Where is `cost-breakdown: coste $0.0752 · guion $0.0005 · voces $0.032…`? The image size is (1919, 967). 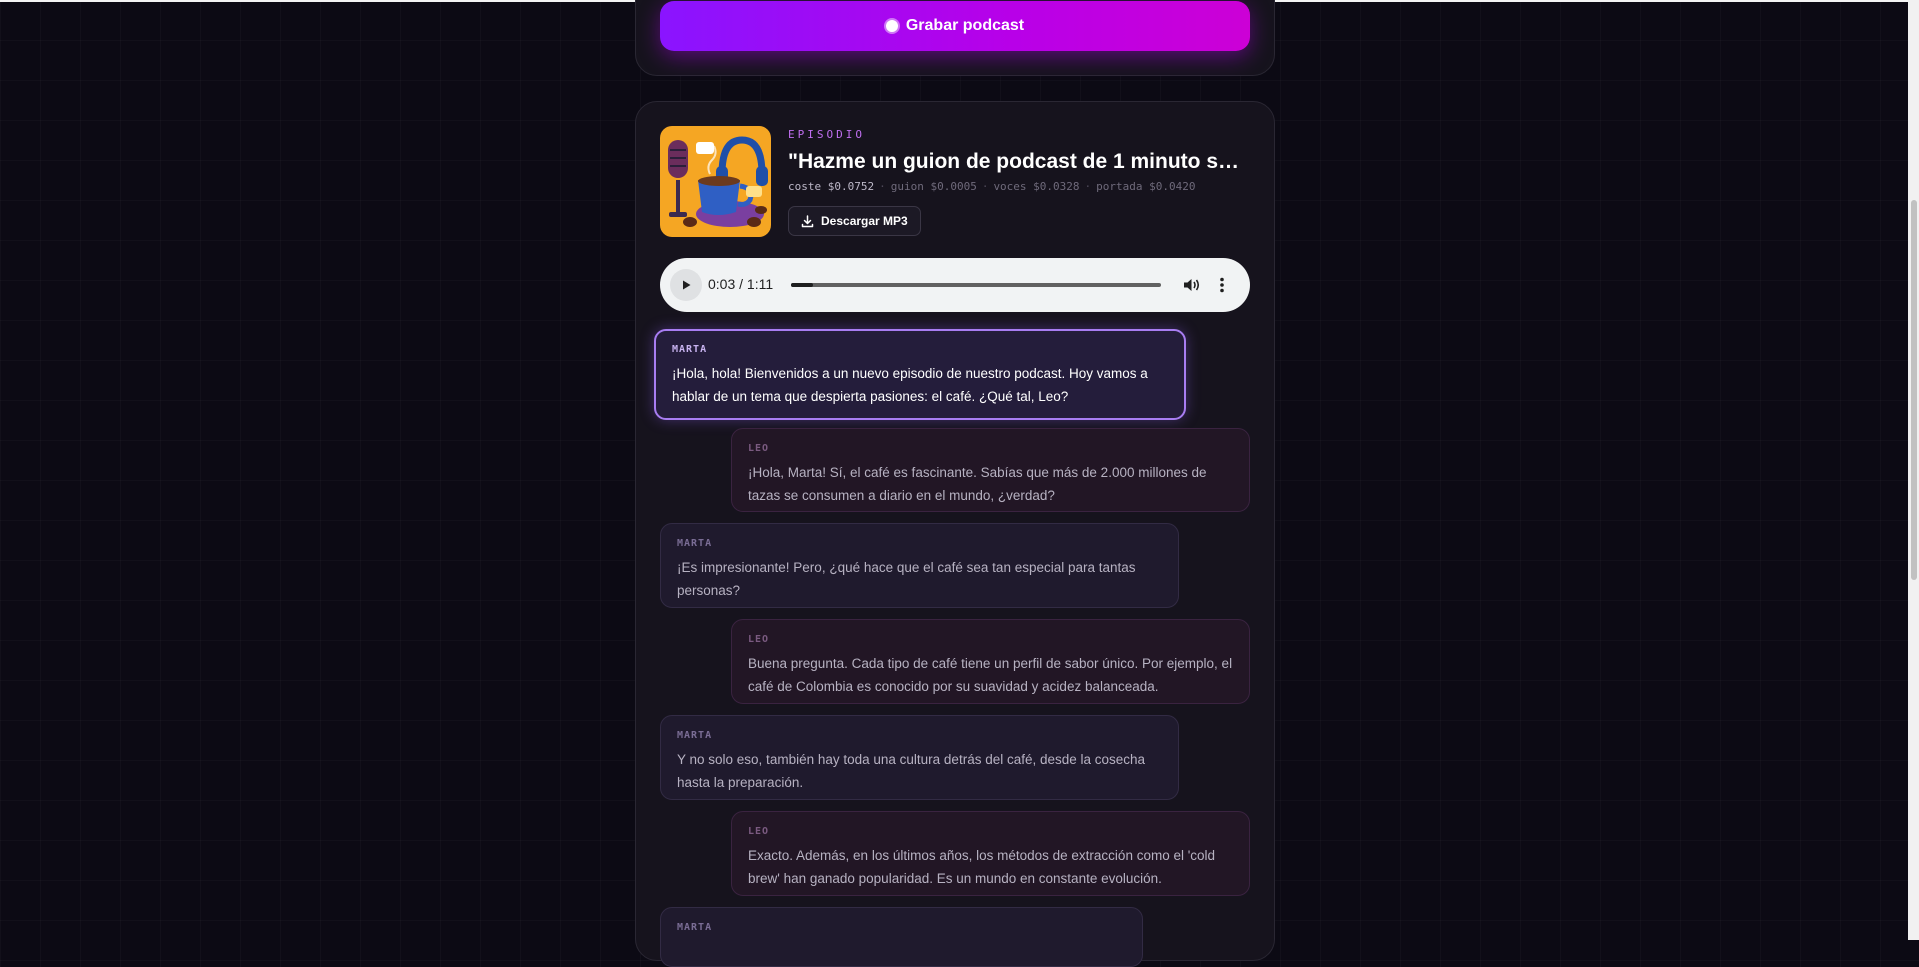 cost-breakdown: coste $0.0752 · guion $0.0005 · voces $0.032… is located at coordinates (992, 186).